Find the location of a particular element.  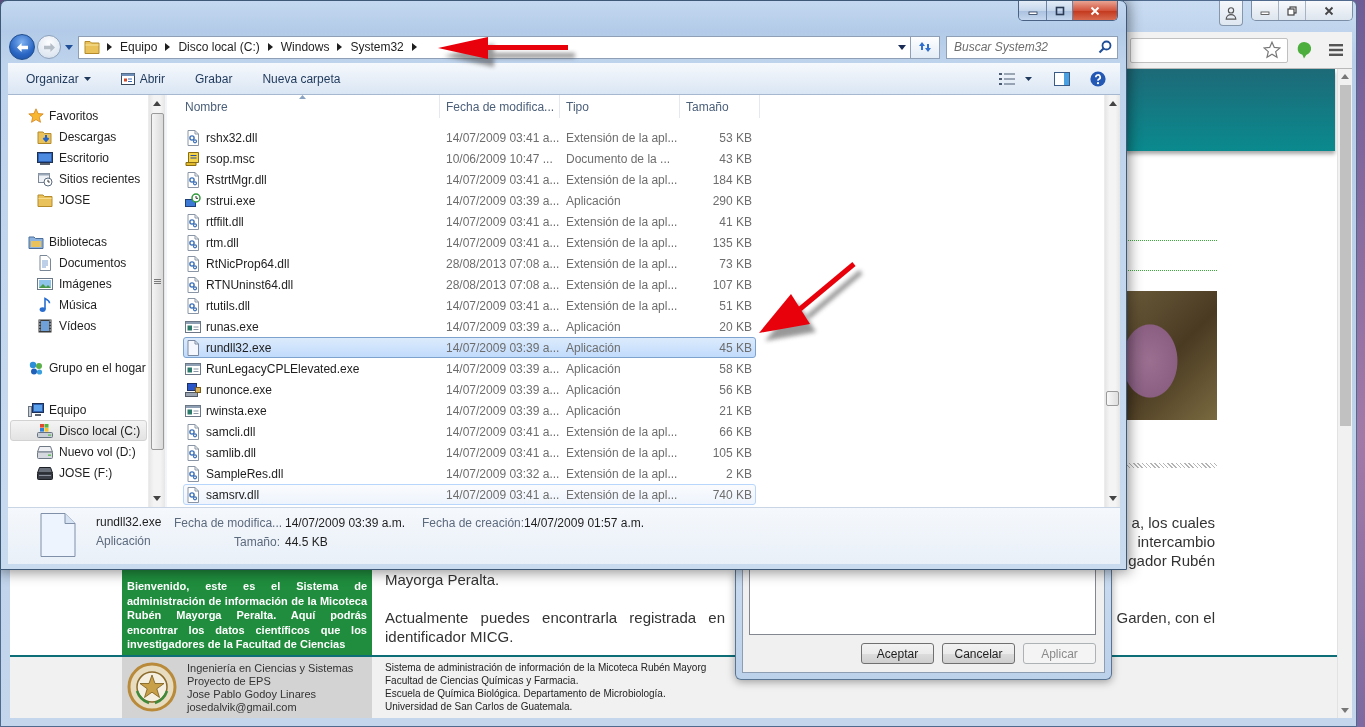

nav-item: Descargas is located at coordinates (78, 136).